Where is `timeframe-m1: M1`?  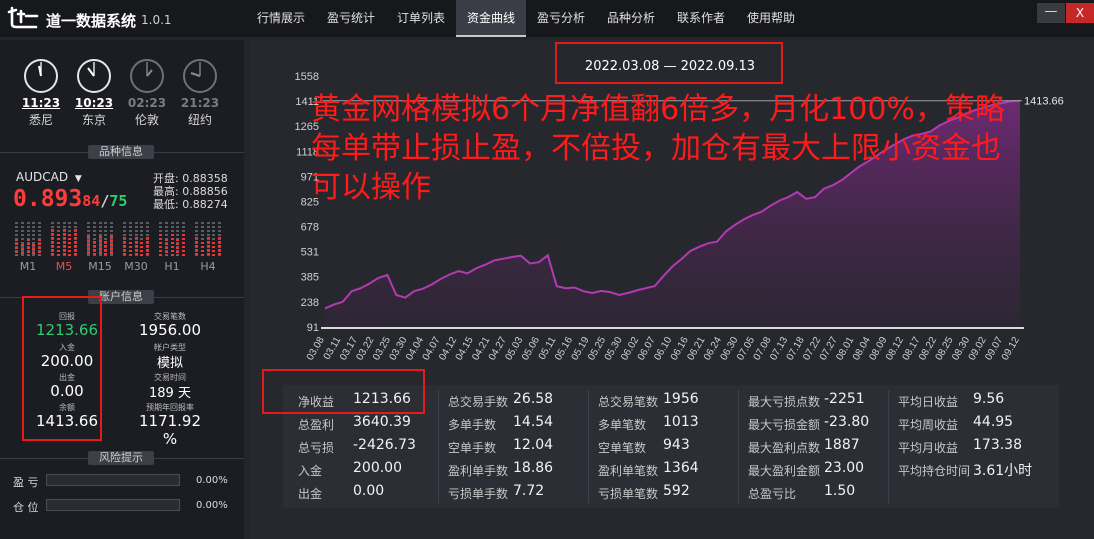 timeframe-m1: M1 is located at coordinates (28, 247).